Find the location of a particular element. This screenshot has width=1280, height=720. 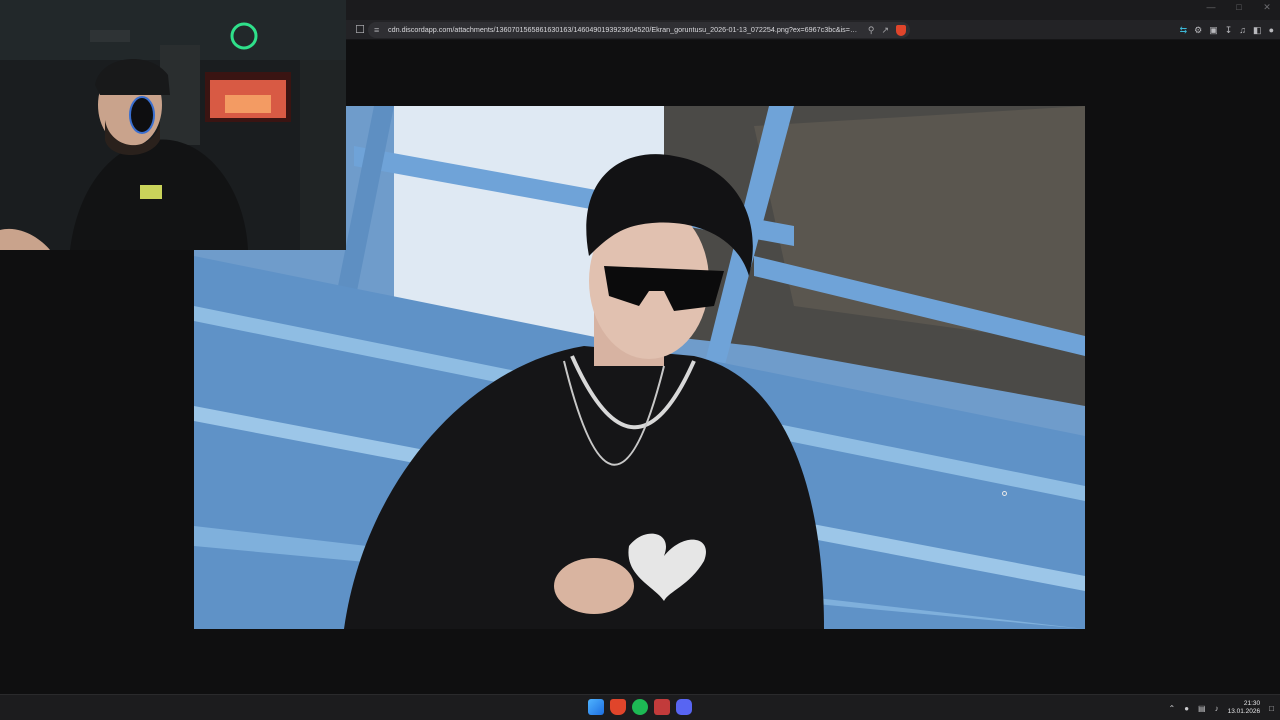

clock-date: 13.01.2026 is located at coordinates (1244, 711).